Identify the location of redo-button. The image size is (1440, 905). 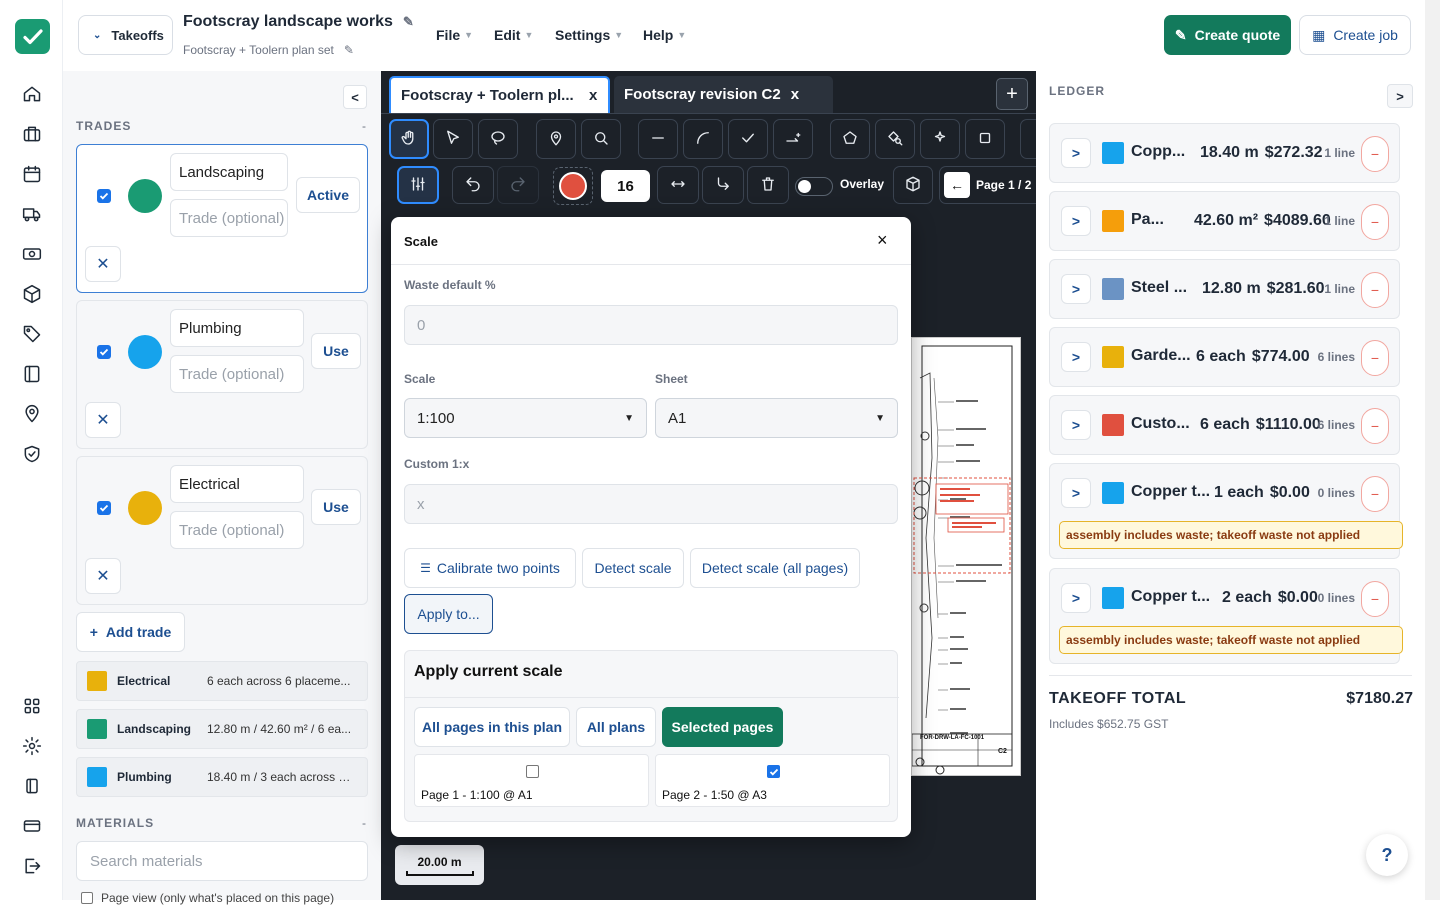
(518, 185).